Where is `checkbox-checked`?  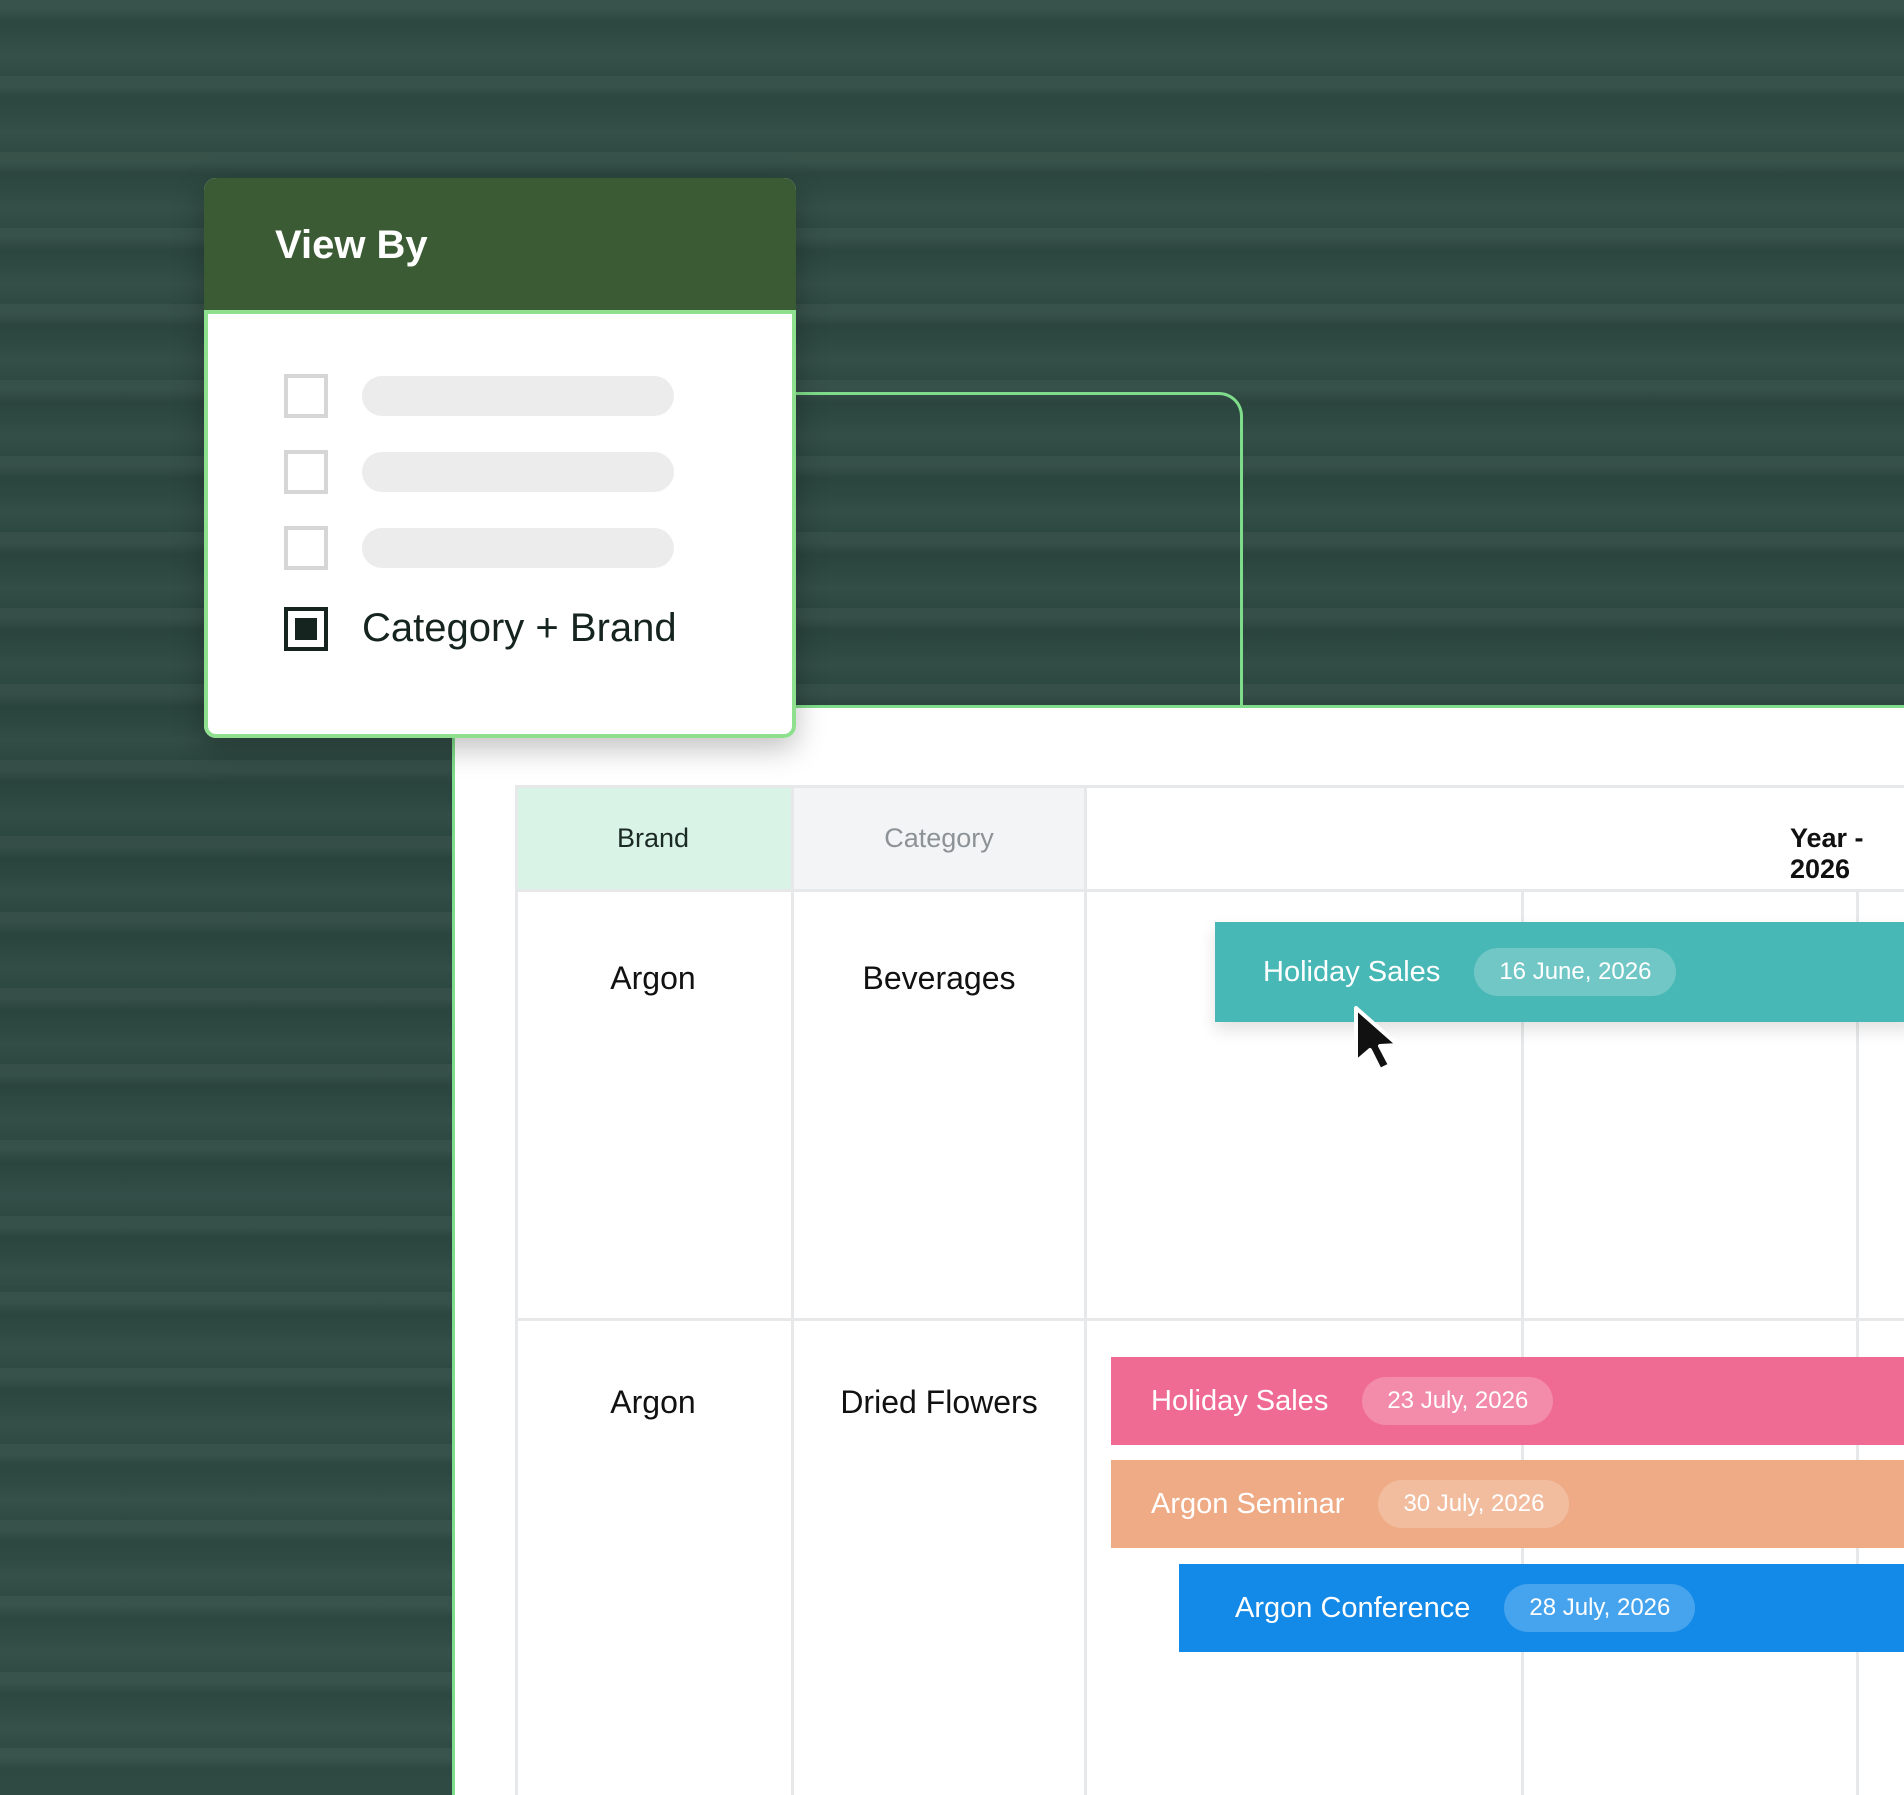
checkbox-checked is located at coordinates (306, 628).